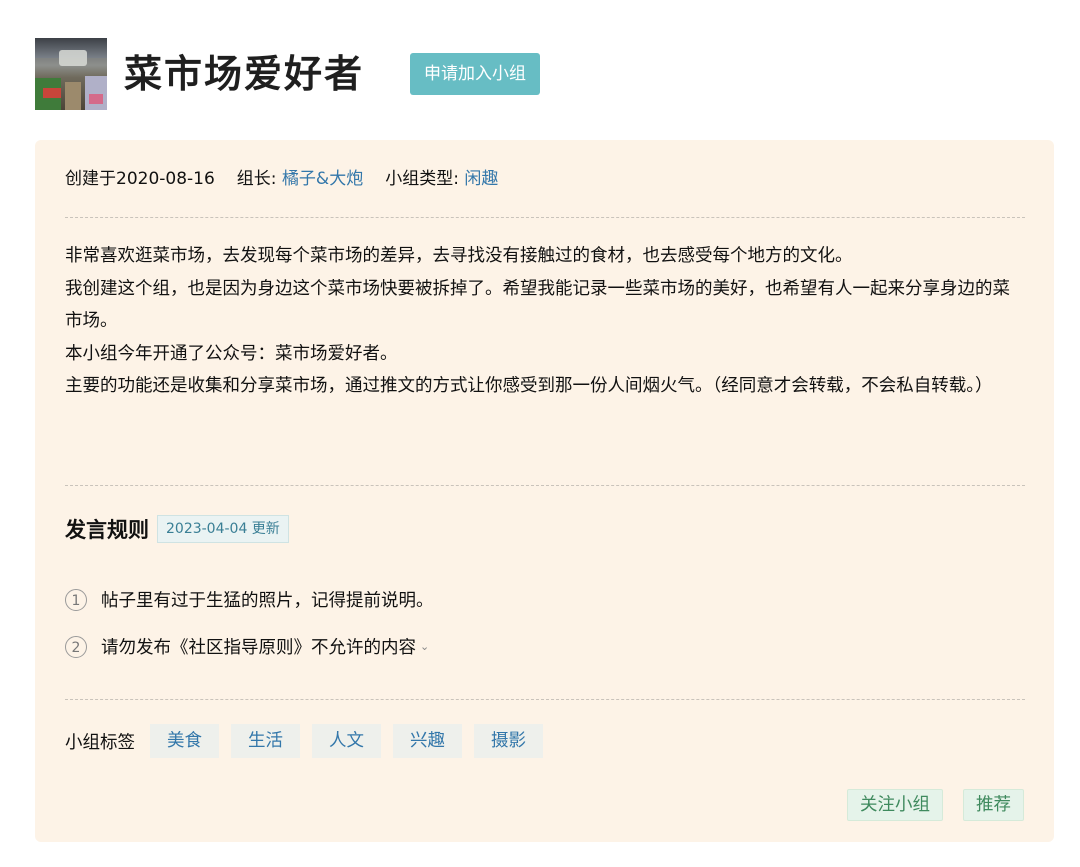  I want to click on group-title: 菜市场爱好者, so click(244, 74).